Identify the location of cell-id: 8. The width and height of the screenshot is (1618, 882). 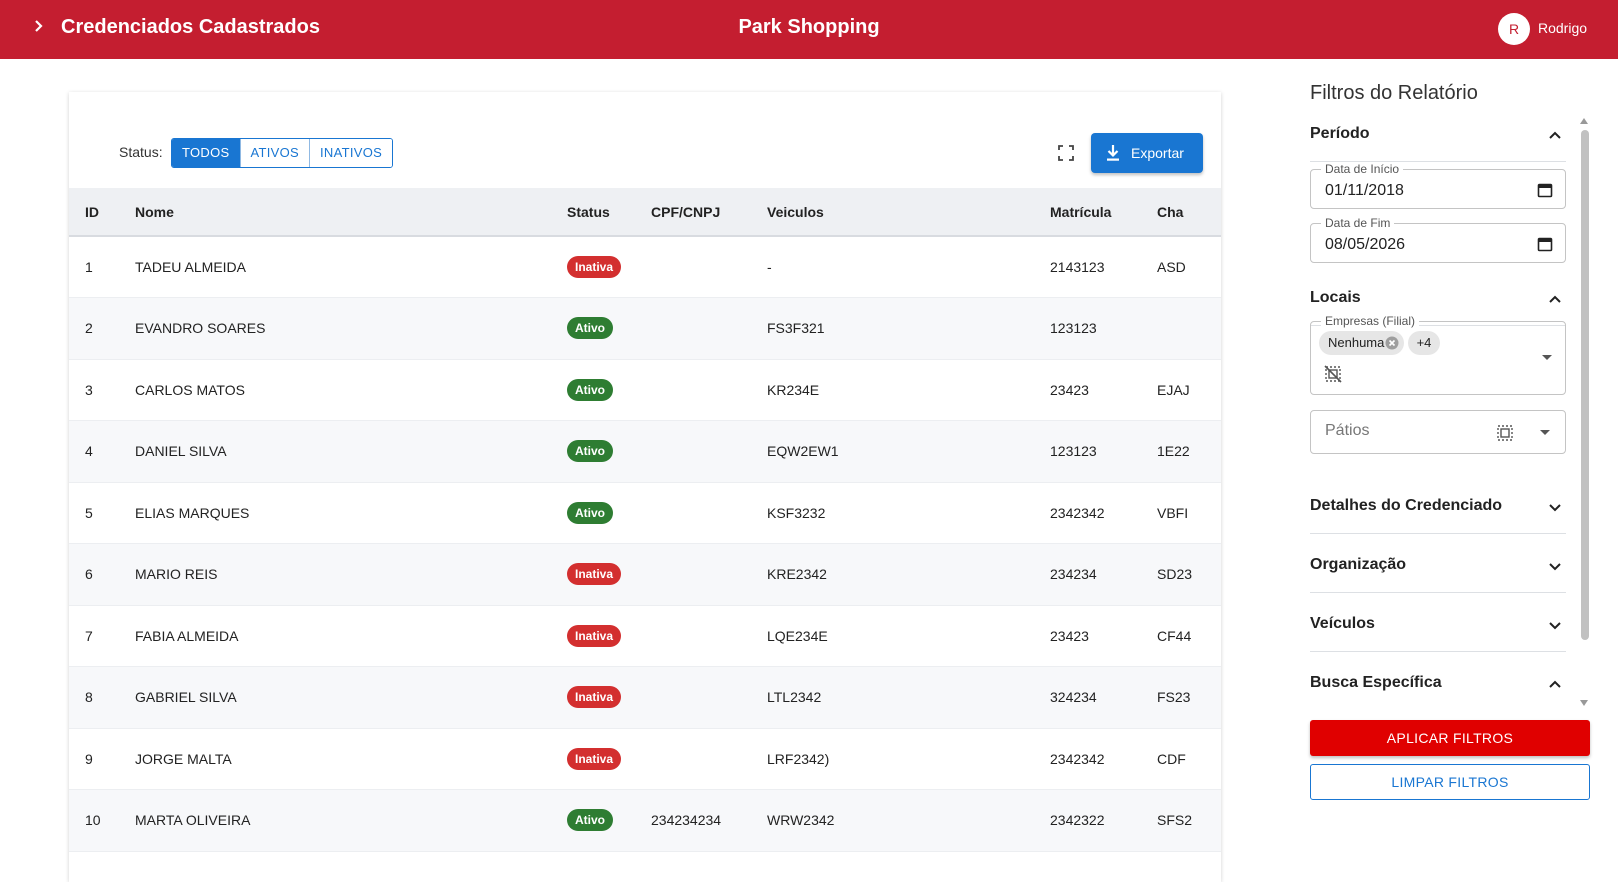
(102, 697).